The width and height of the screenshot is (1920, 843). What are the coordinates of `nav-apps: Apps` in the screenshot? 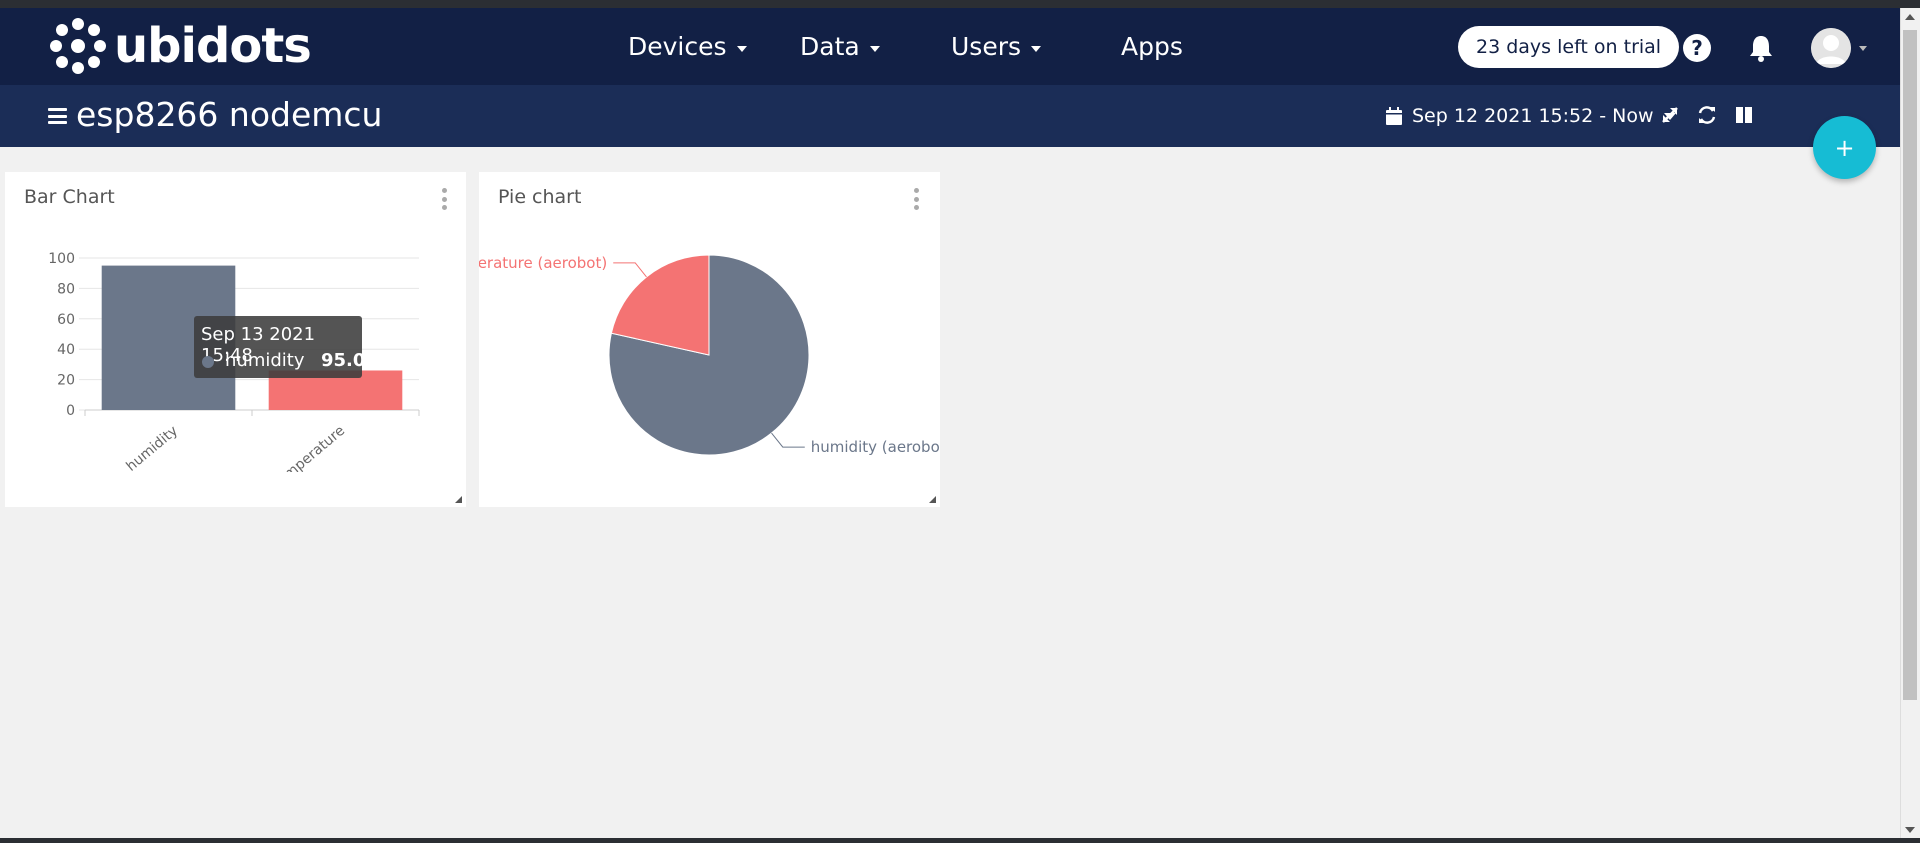 It's located at (1152, 46).